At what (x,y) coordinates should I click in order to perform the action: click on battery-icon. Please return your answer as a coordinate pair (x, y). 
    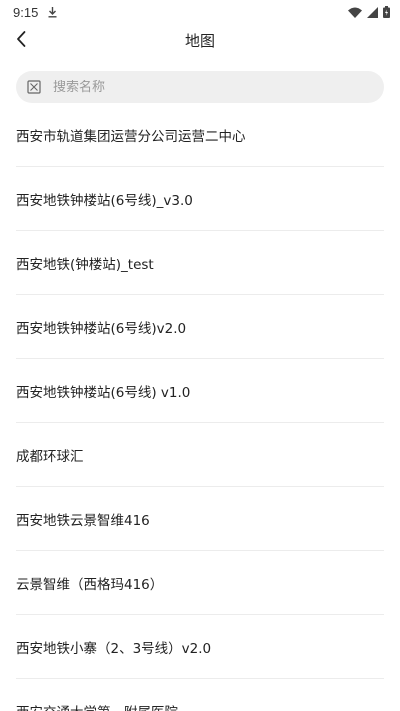
    Looking at the image, I should click on (386, 12).